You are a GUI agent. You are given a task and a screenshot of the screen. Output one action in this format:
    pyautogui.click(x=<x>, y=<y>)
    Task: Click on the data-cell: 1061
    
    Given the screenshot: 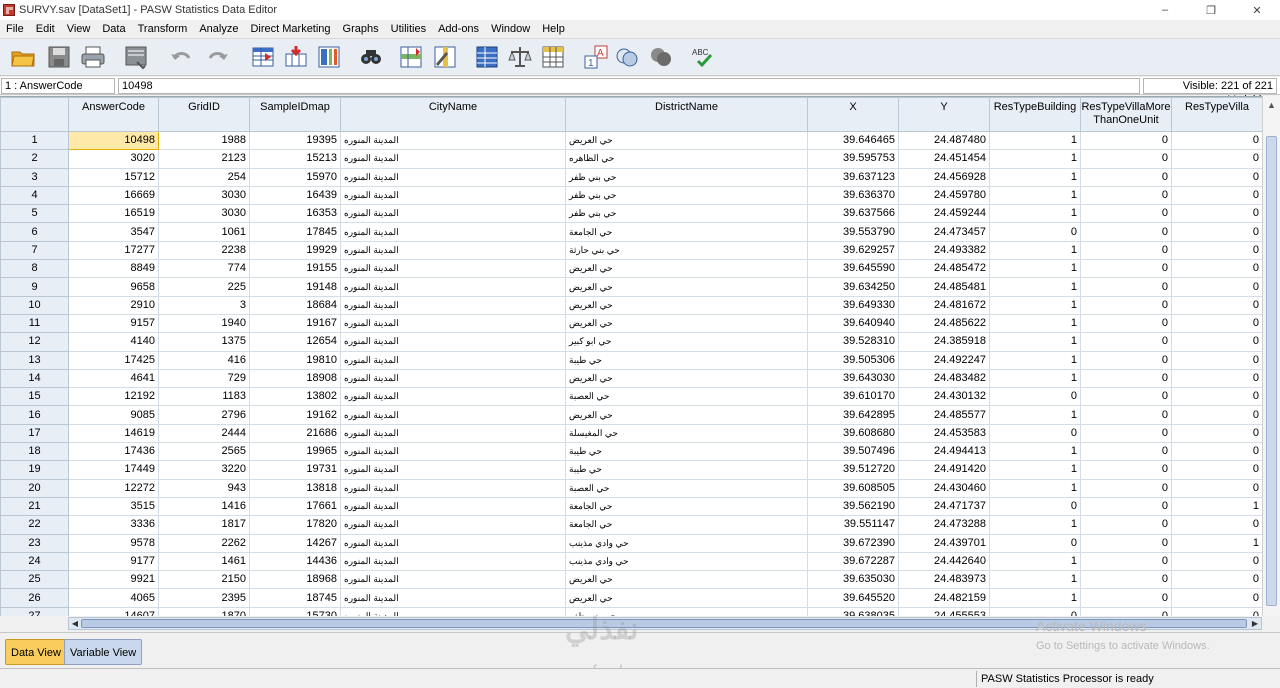 What is the action you would take?
    pyautogui.click(x=204, y=232)
    